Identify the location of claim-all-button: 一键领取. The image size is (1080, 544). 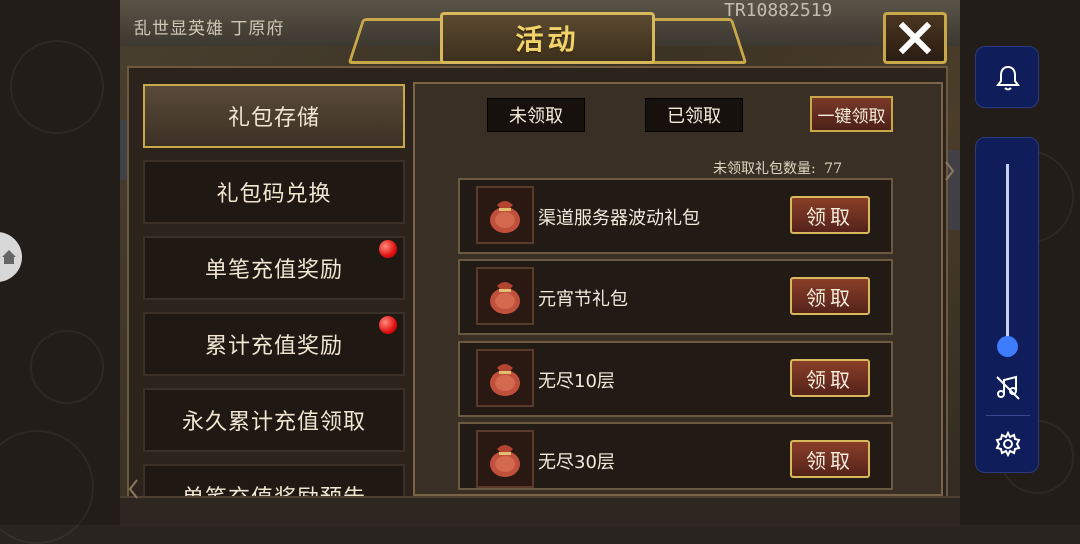
(851, 114).